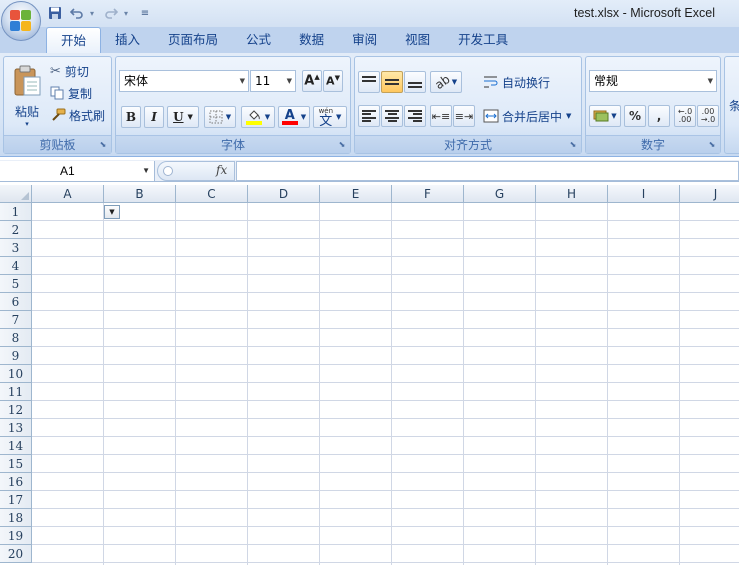 Image resolution: width=739 pixels, height=565 pixels. Describe the element at coordinates (154, 117) in the screenshot. I see `italic-button: I` at that location.